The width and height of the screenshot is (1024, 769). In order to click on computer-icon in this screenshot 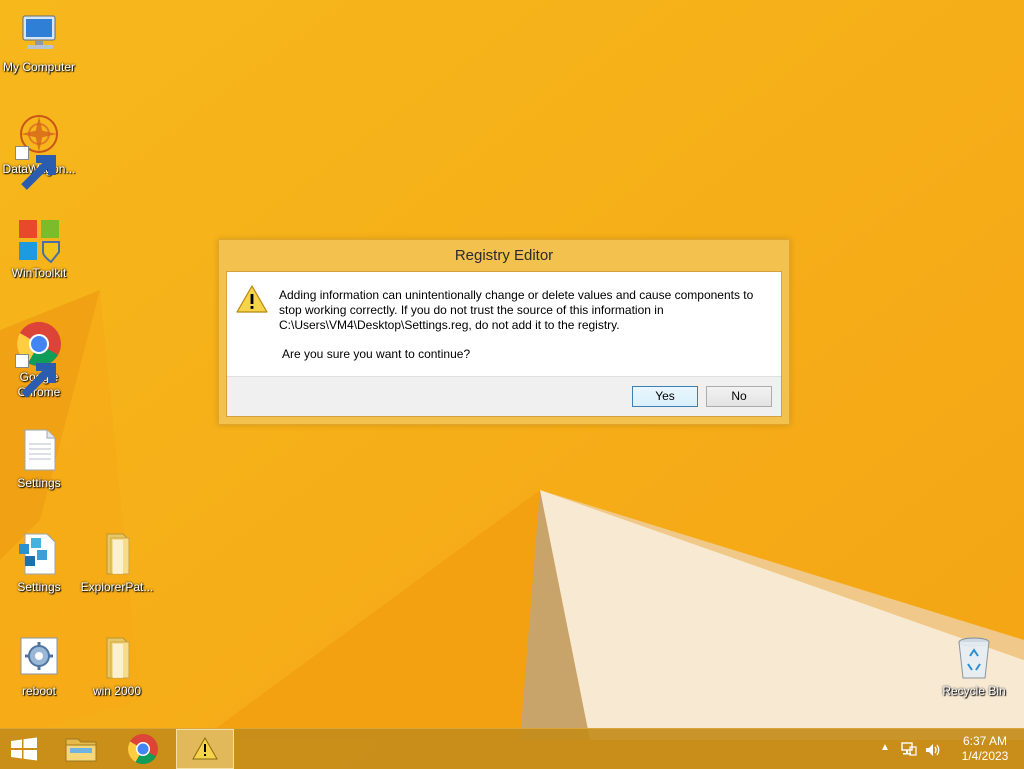, I will do `click(39, 34)`.